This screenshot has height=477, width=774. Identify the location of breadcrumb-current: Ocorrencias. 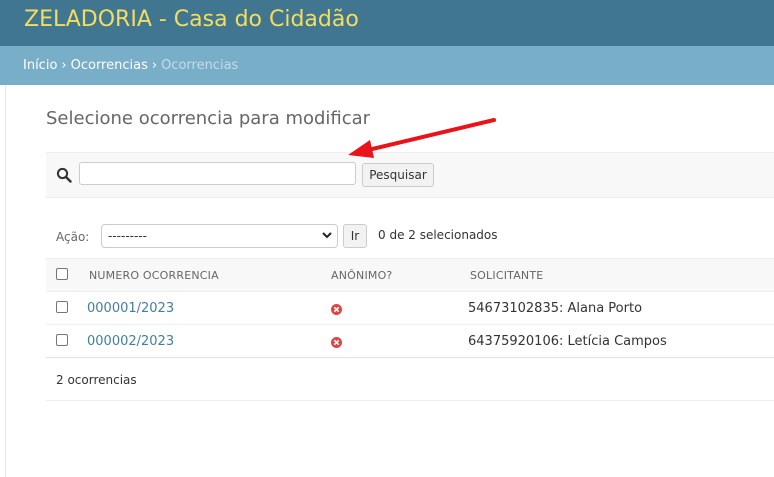
(200, 65).